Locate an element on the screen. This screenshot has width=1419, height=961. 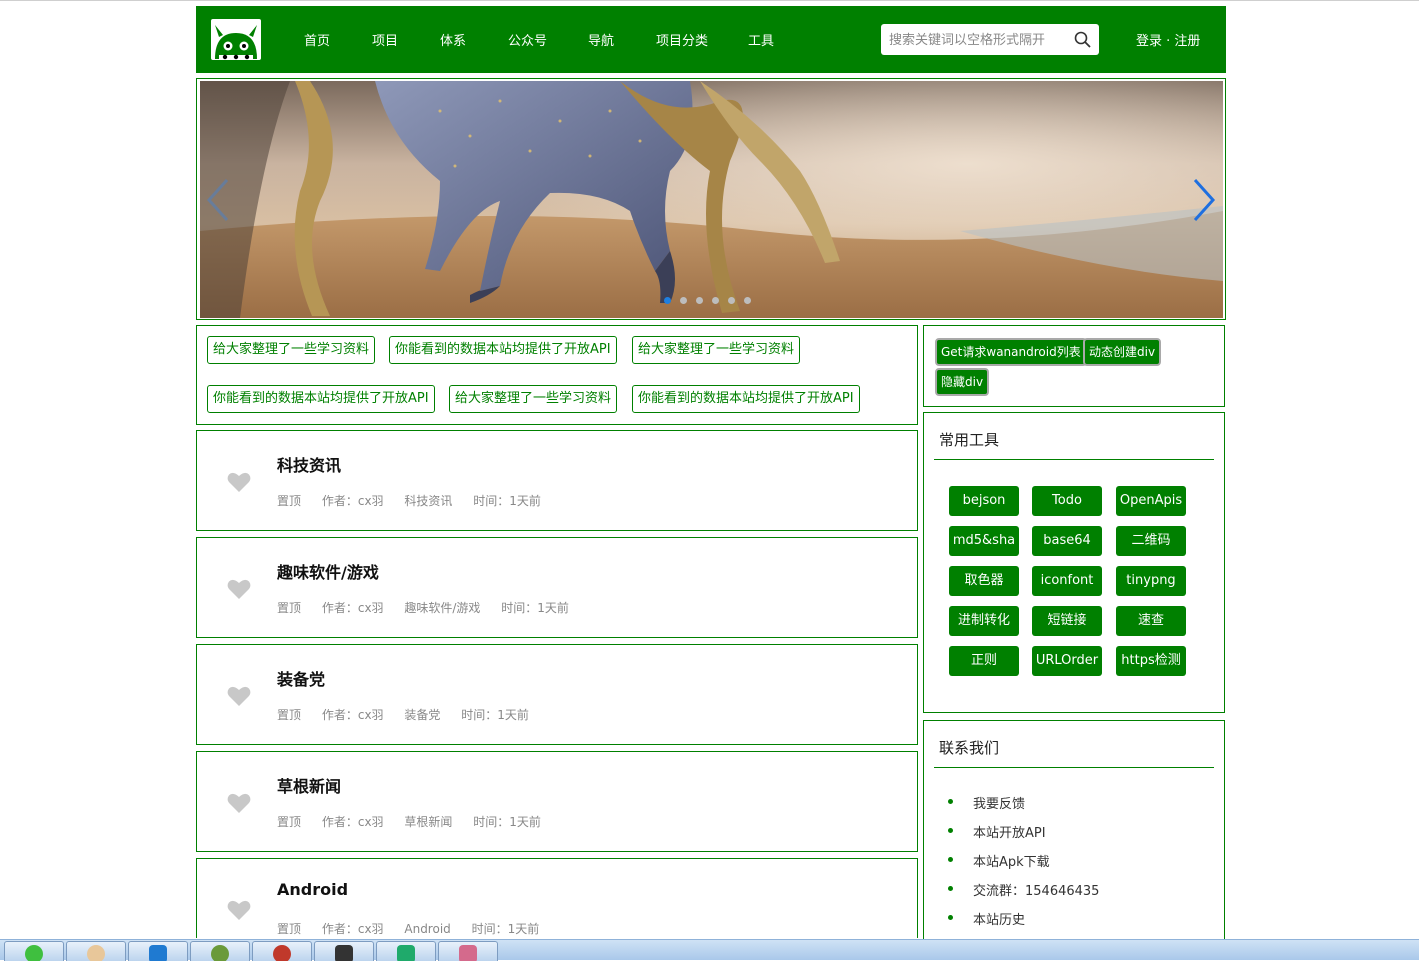
os-taskbar is located at coordinates (709, 950).